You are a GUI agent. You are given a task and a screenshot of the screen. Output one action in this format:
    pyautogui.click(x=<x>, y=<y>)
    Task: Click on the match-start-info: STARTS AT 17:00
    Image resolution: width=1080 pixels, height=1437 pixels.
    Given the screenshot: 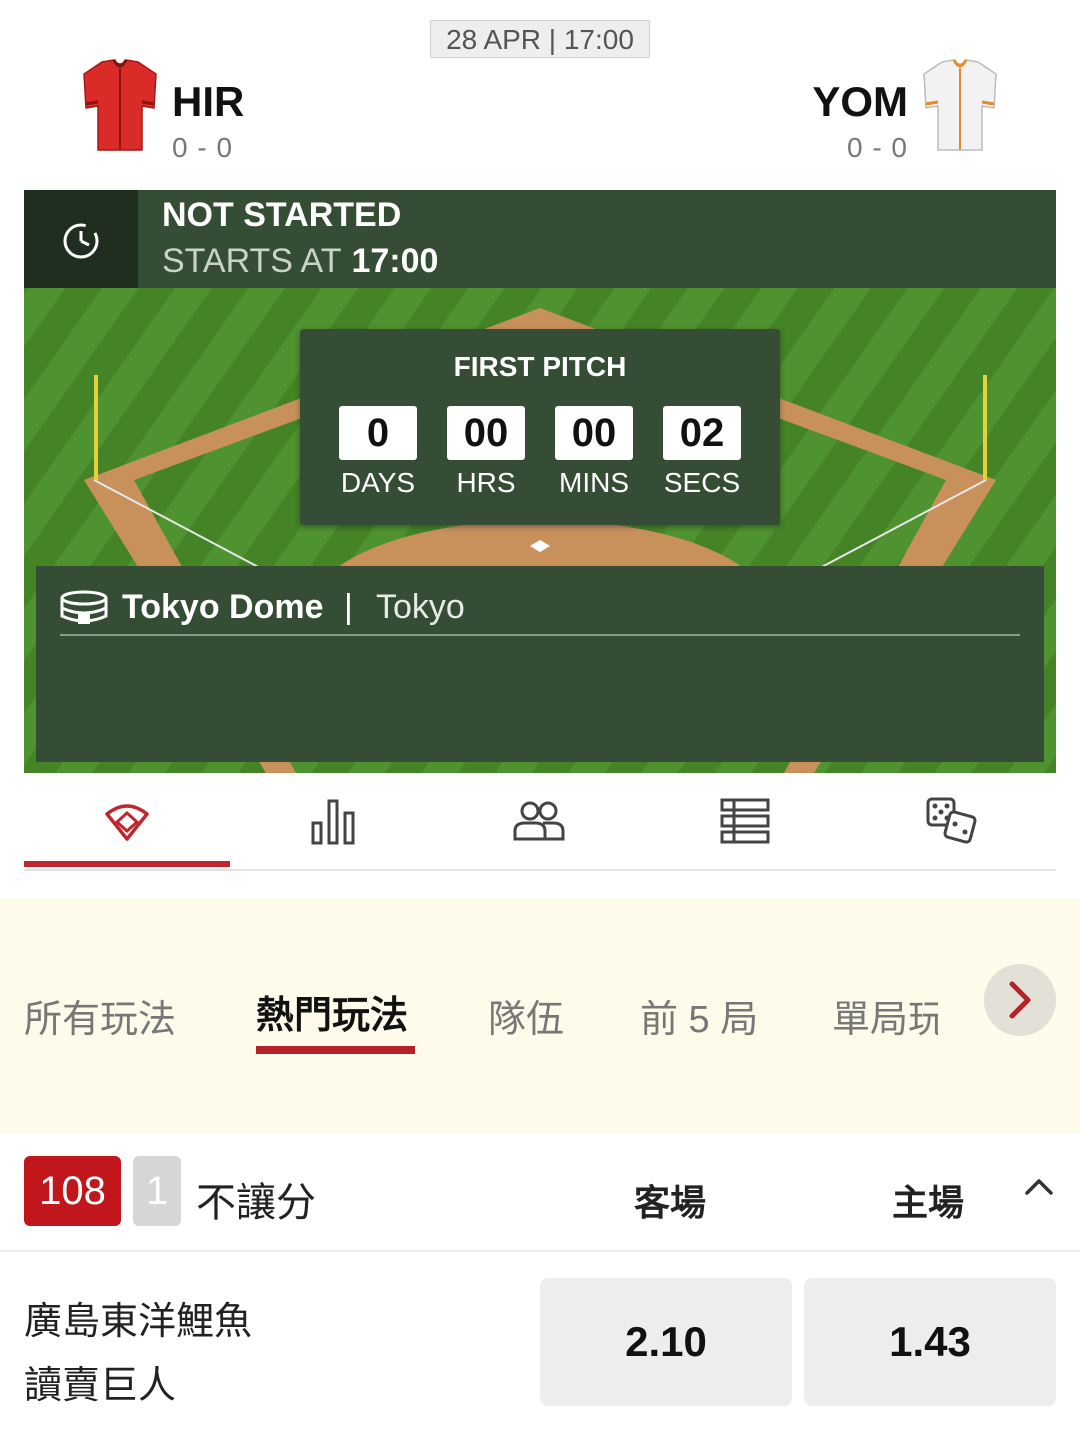 What is the action you would take?
    pyautogui.click(x=300, y=261)
    